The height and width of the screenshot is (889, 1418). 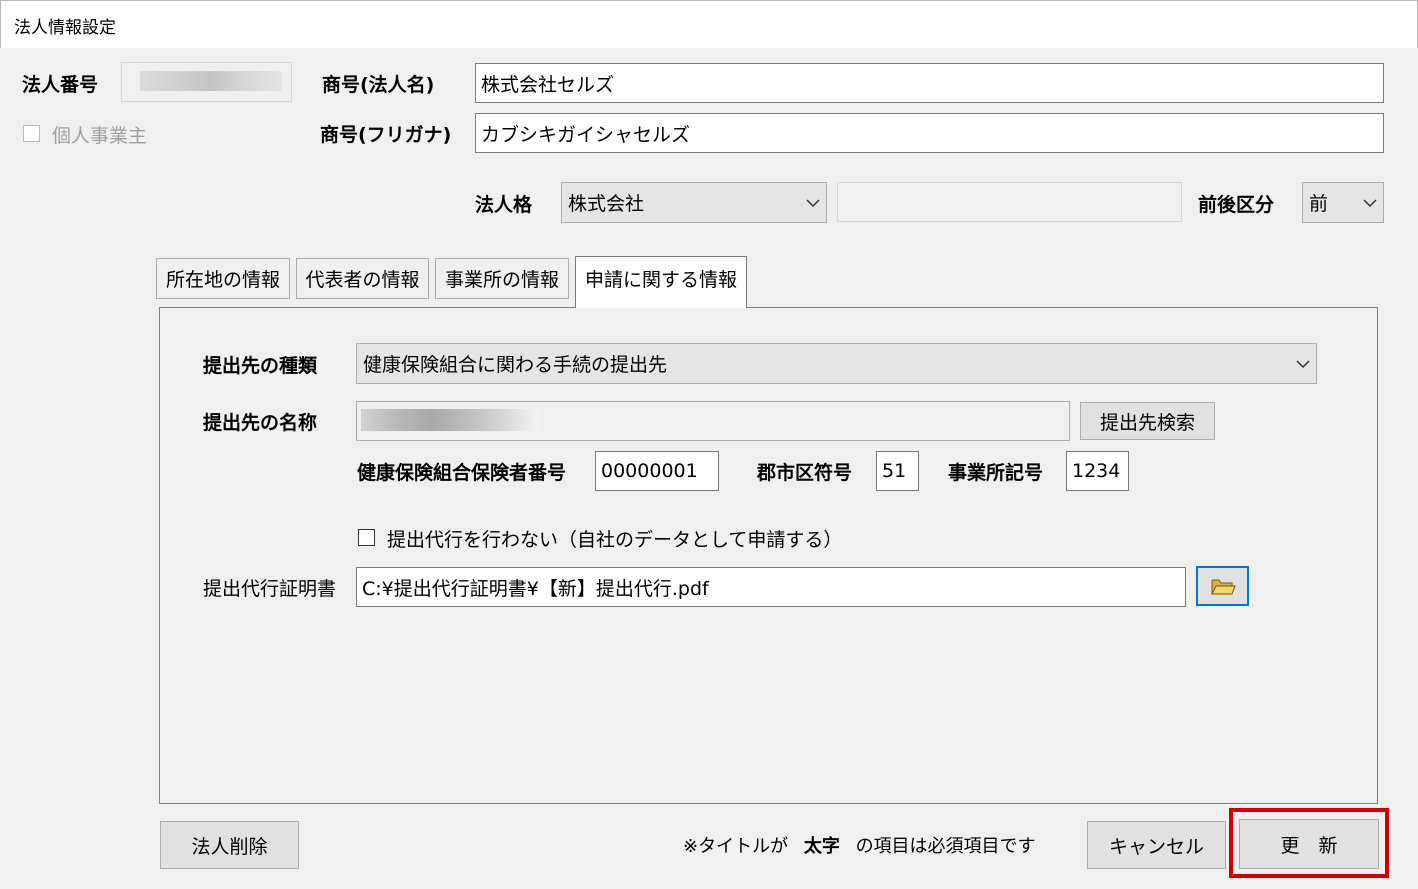 What do you see at coordinates (502, 278) in the screenshot?
I see `tab-office: 事業所の情報` at bounding box center [502, 278].